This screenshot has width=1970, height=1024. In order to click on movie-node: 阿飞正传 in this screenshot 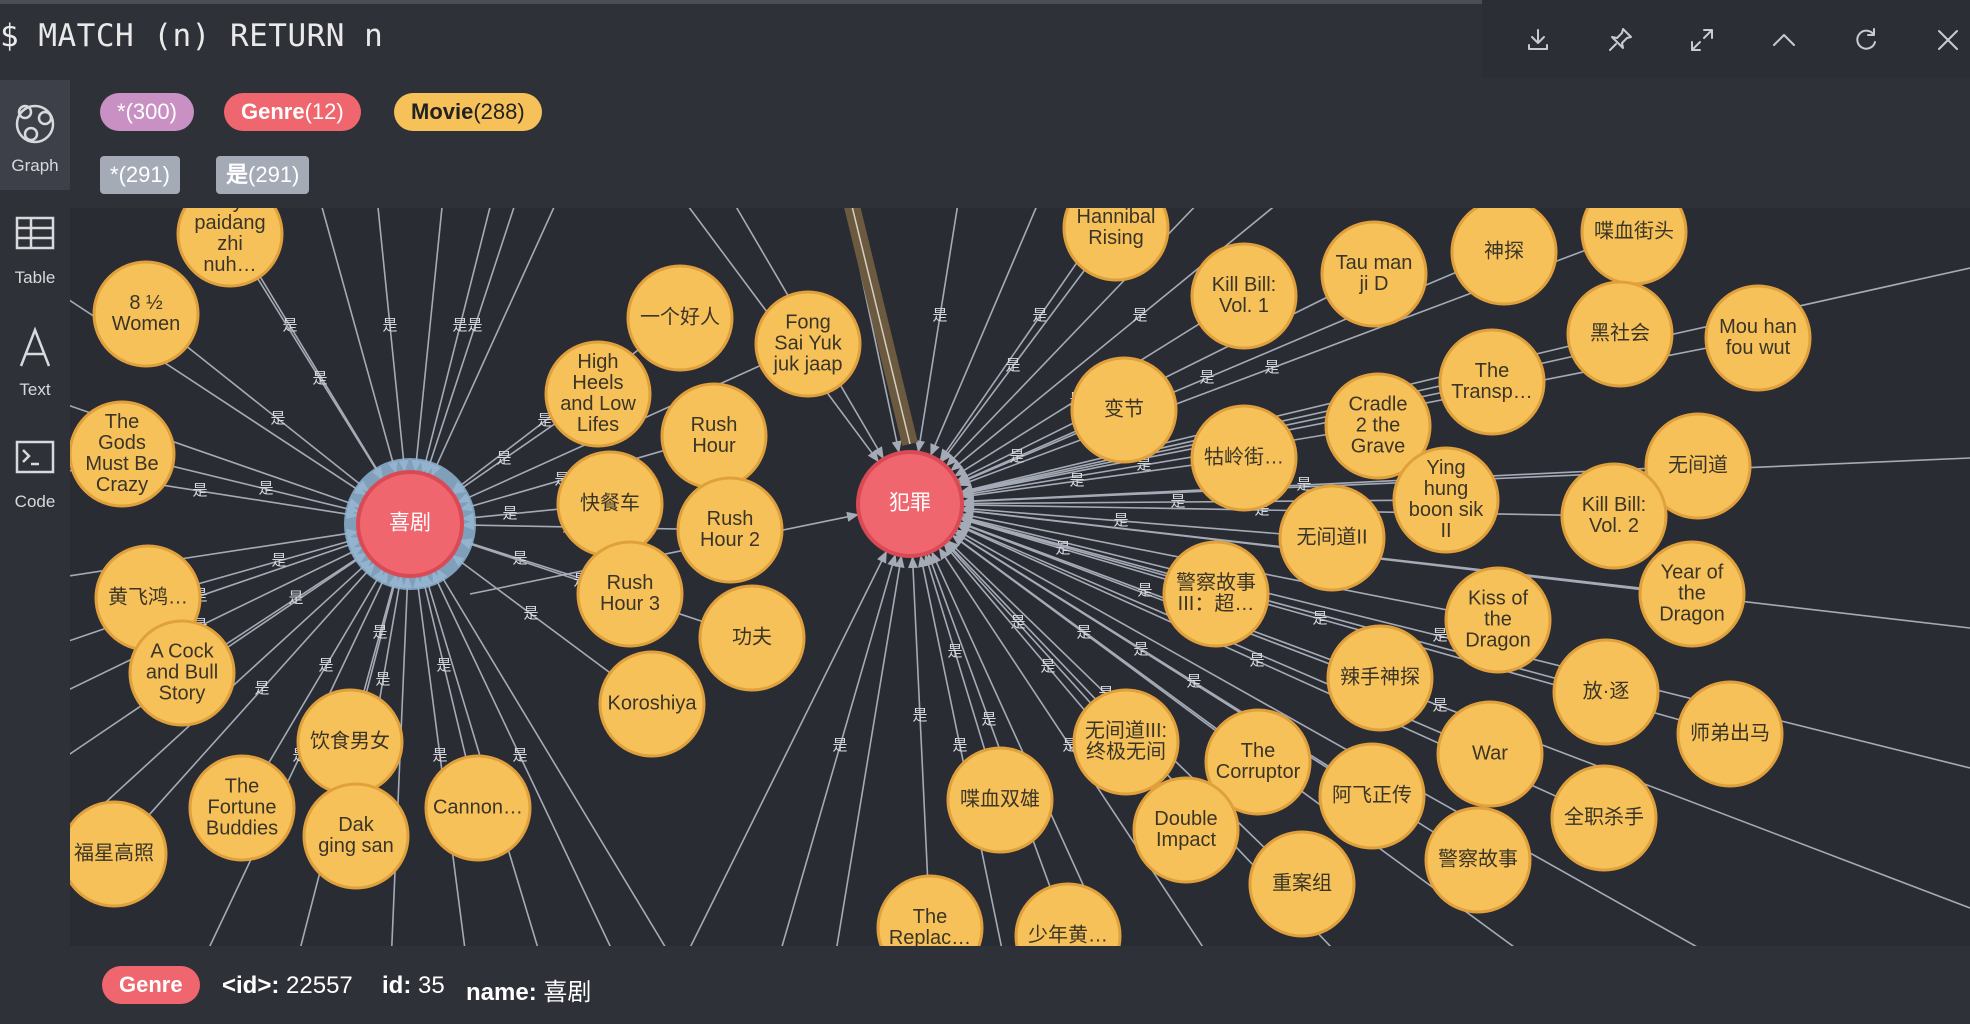, I will do `click(1372, 796)`.